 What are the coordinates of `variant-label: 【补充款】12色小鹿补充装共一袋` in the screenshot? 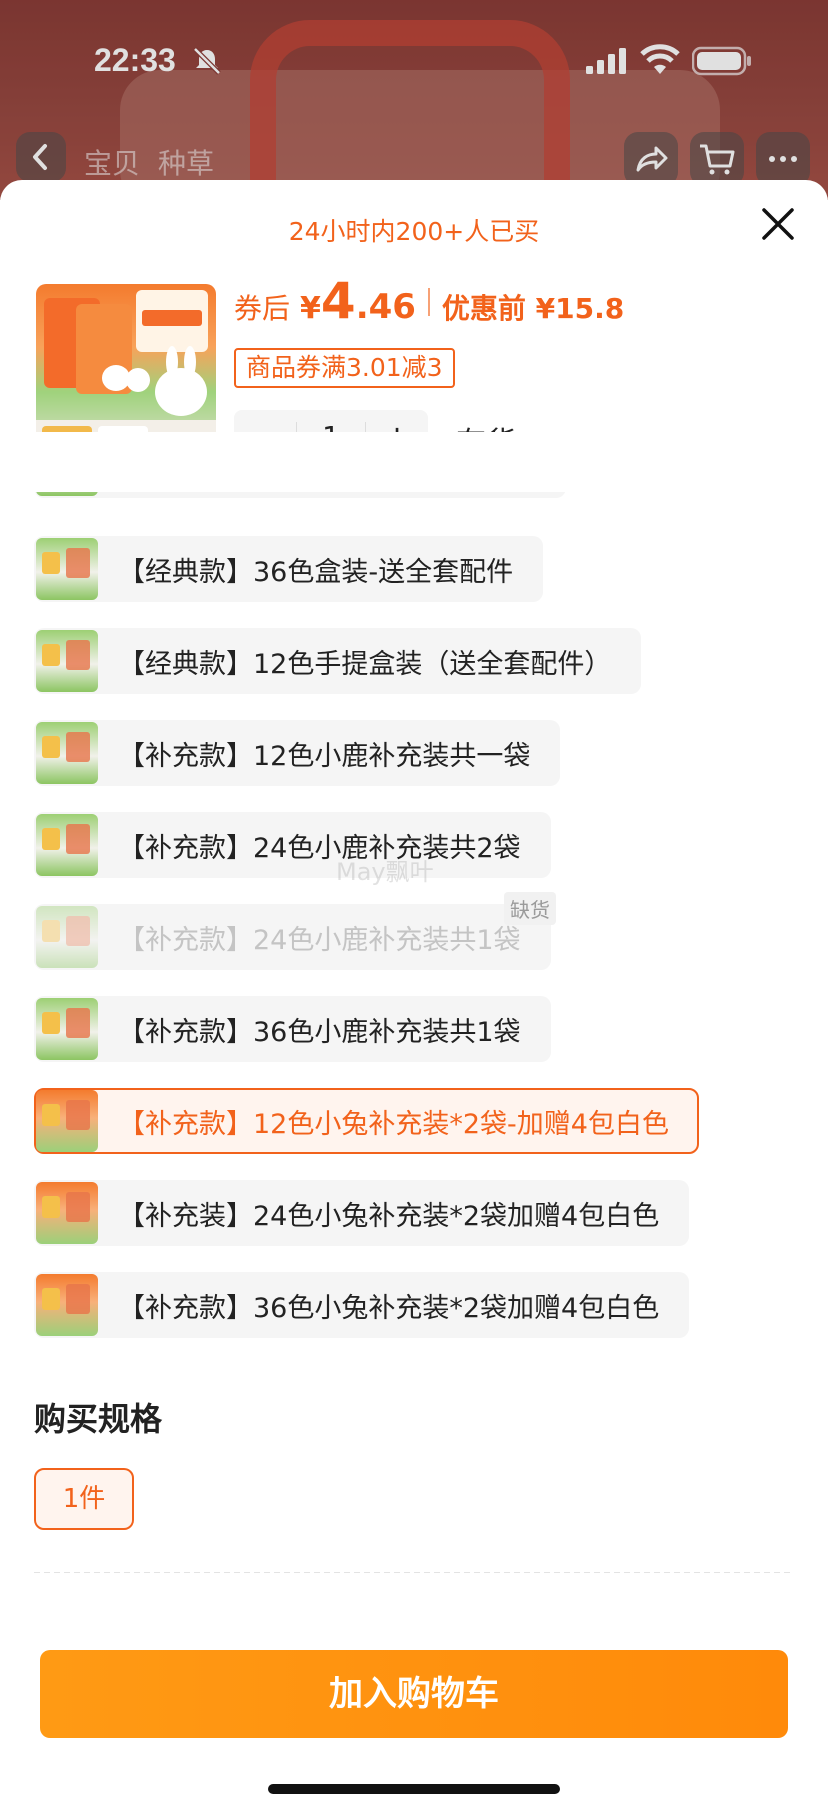 It's located at (324, 756).